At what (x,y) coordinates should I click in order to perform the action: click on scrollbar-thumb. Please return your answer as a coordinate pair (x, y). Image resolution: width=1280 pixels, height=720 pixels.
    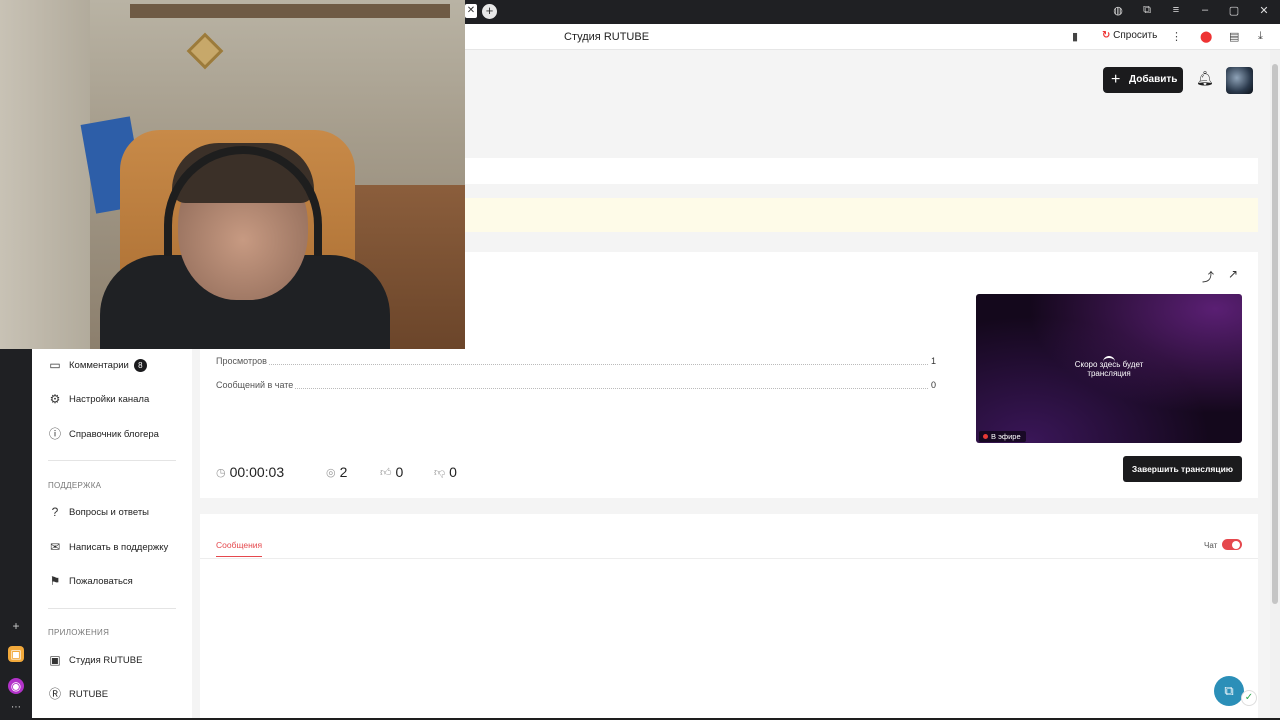
    Looking at the image, I should click on (1275, 334).